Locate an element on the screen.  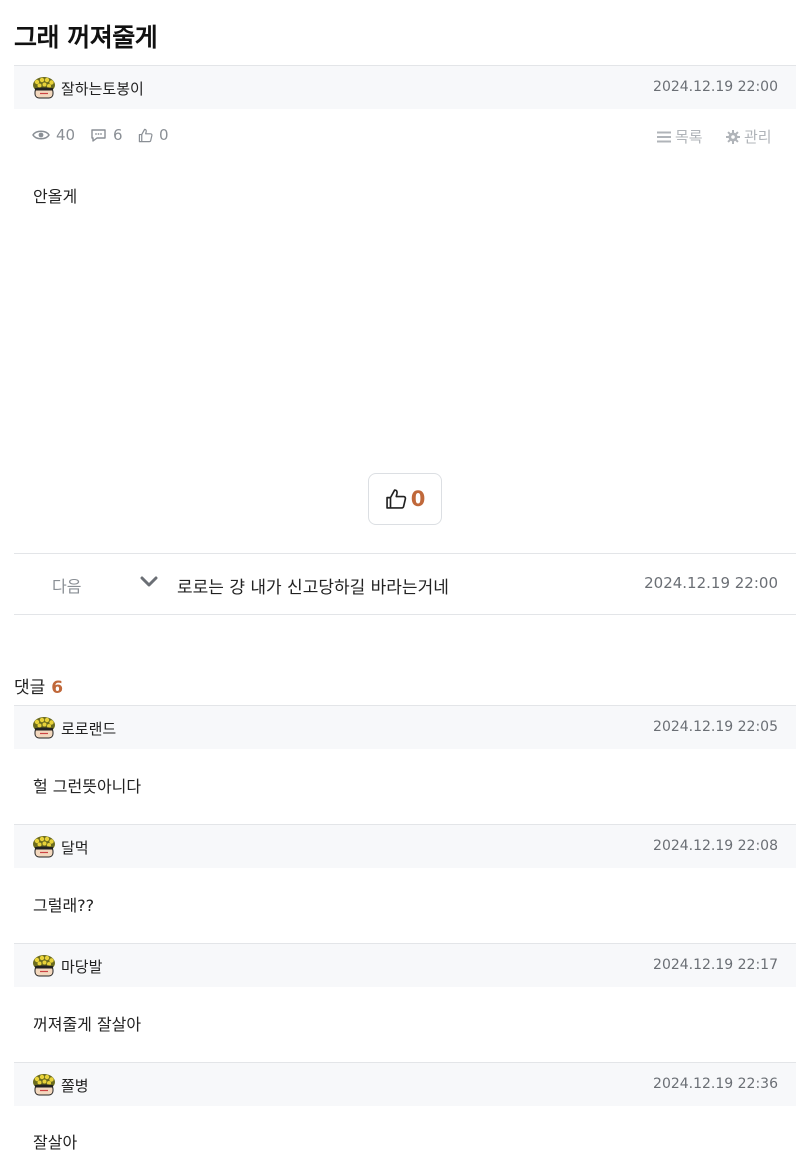
comments-header: 댓글 6 is located at coordinates (38, 685).